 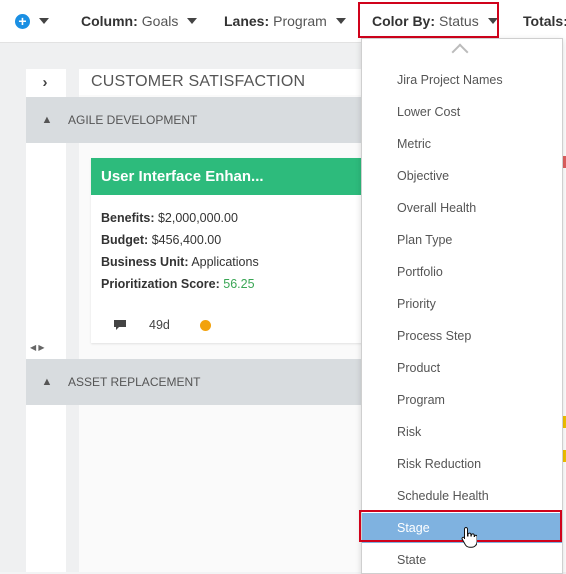 What do you see at coordinates (134, 382) in the screenshot?
I see `lane-title: ASSET REPLACEMENT` at bounding box center [134, 382].